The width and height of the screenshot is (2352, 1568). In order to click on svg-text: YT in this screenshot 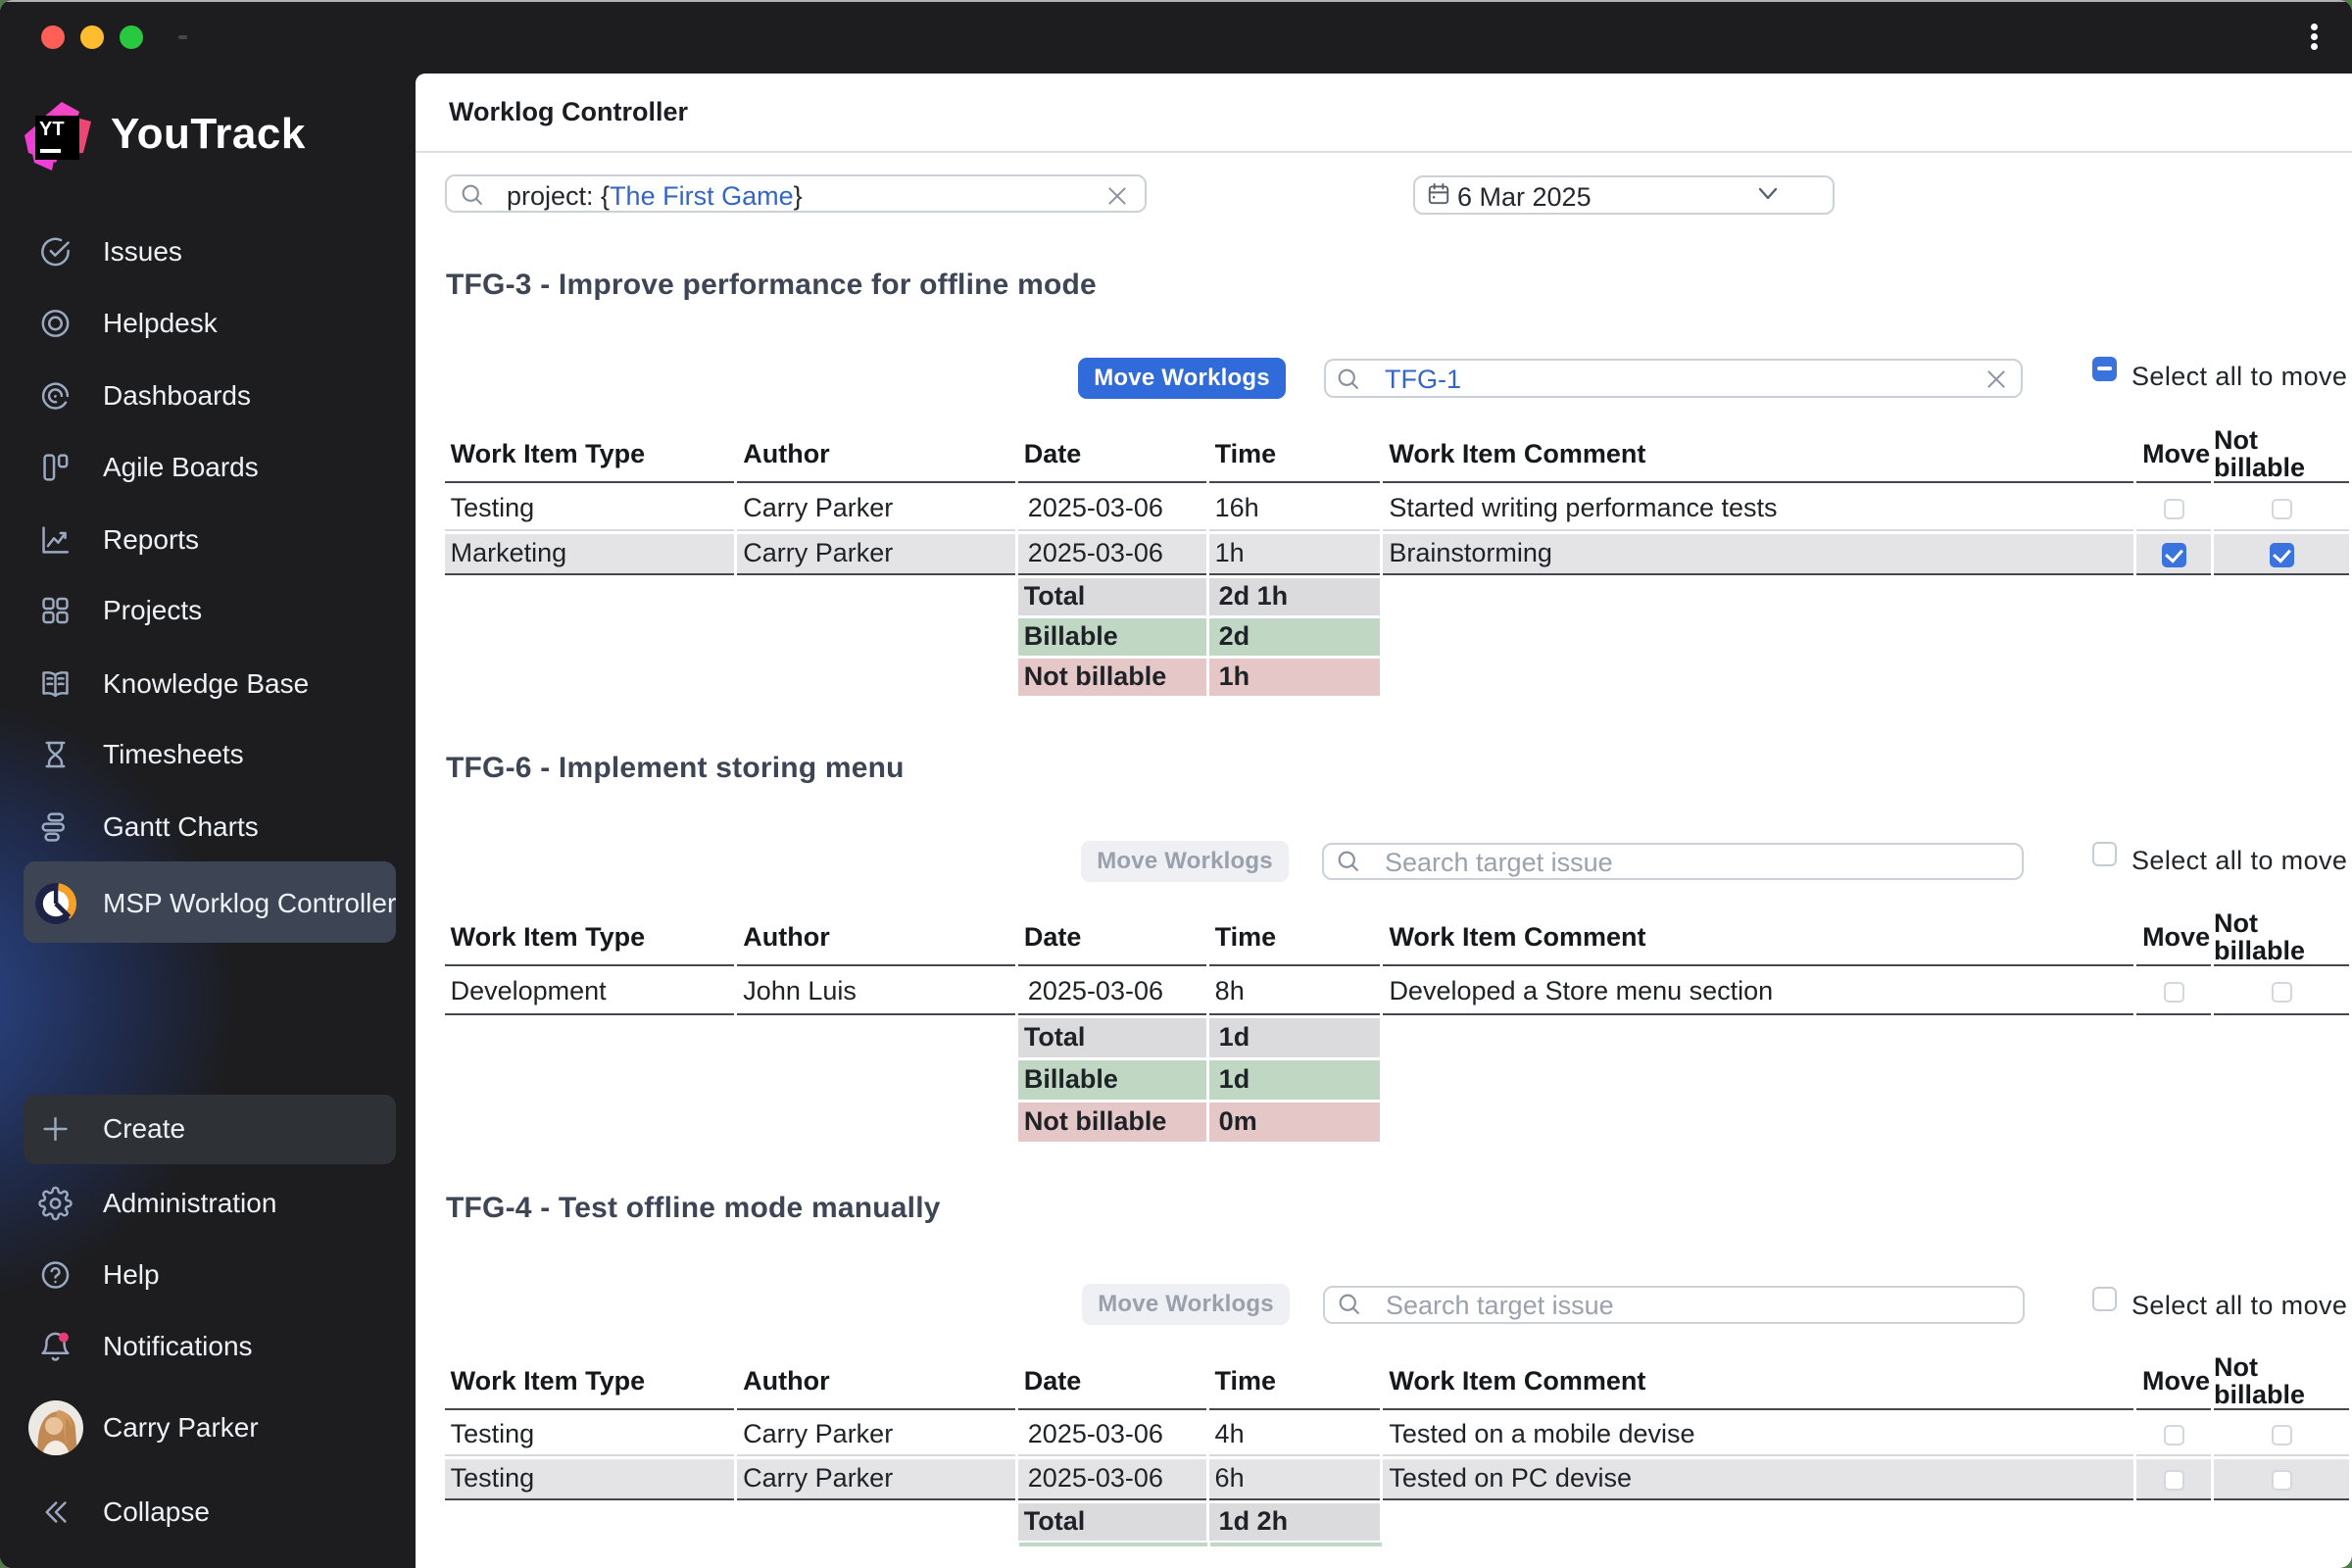, I will do `click(52, 129)`.